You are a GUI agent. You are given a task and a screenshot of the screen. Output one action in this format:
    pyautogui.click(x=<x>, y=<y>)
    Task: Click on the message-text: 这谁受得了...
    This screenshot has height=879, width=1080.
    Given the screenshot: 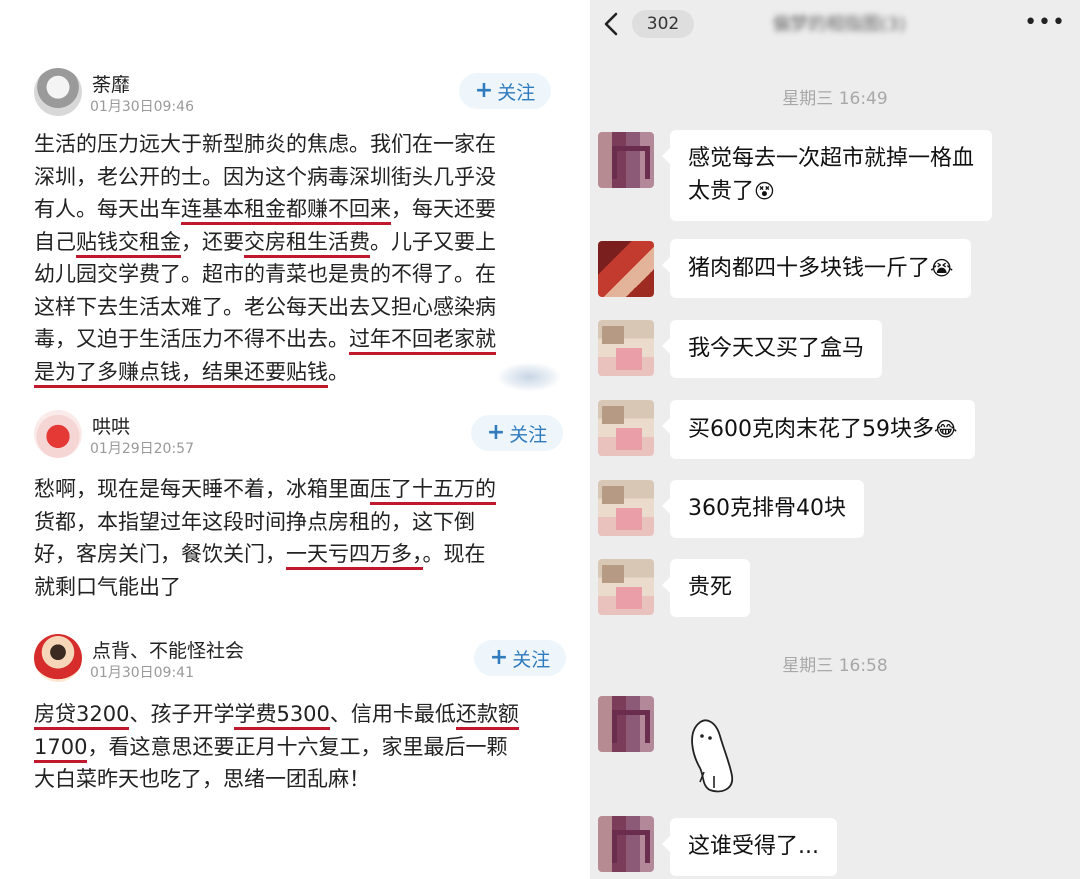 What is the action you would take?
    pyautogui.click(x=753, y=846)
    